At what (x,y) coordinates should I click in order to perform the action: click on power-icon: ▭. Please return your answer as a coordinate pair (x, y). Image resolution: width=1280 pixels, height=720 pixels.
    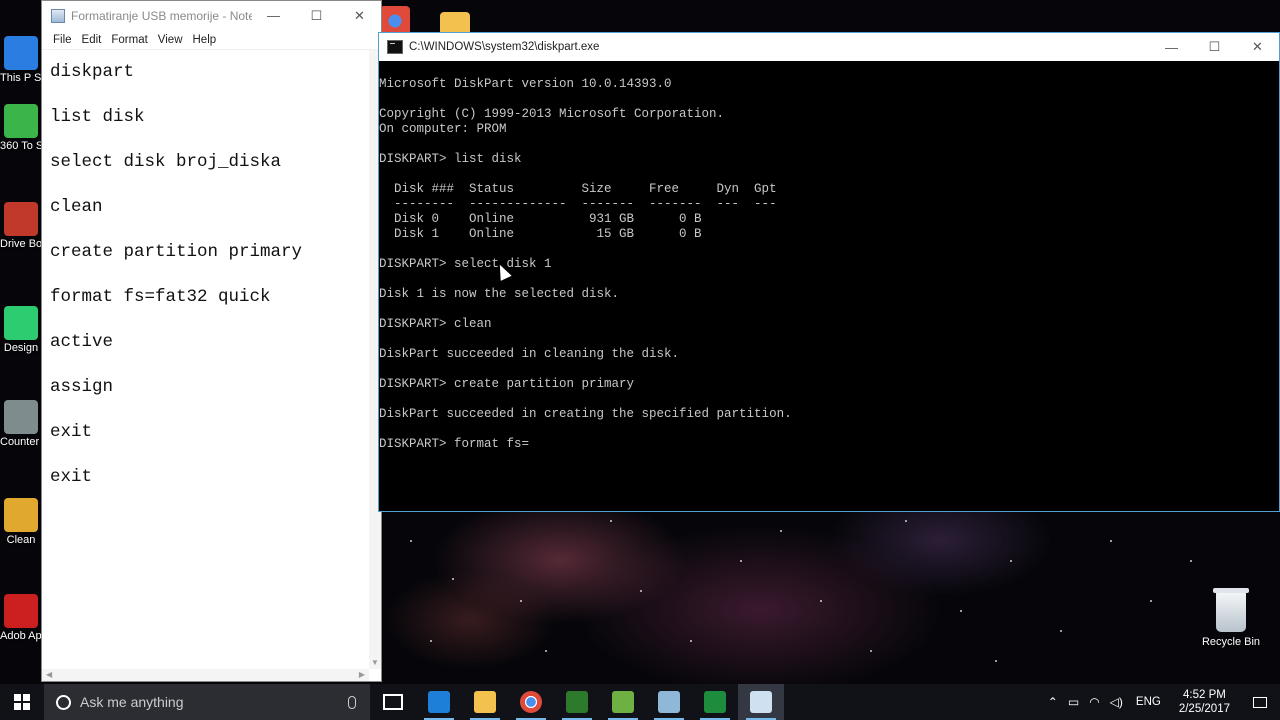
    Looking at the image, I should click on (1073, 702).